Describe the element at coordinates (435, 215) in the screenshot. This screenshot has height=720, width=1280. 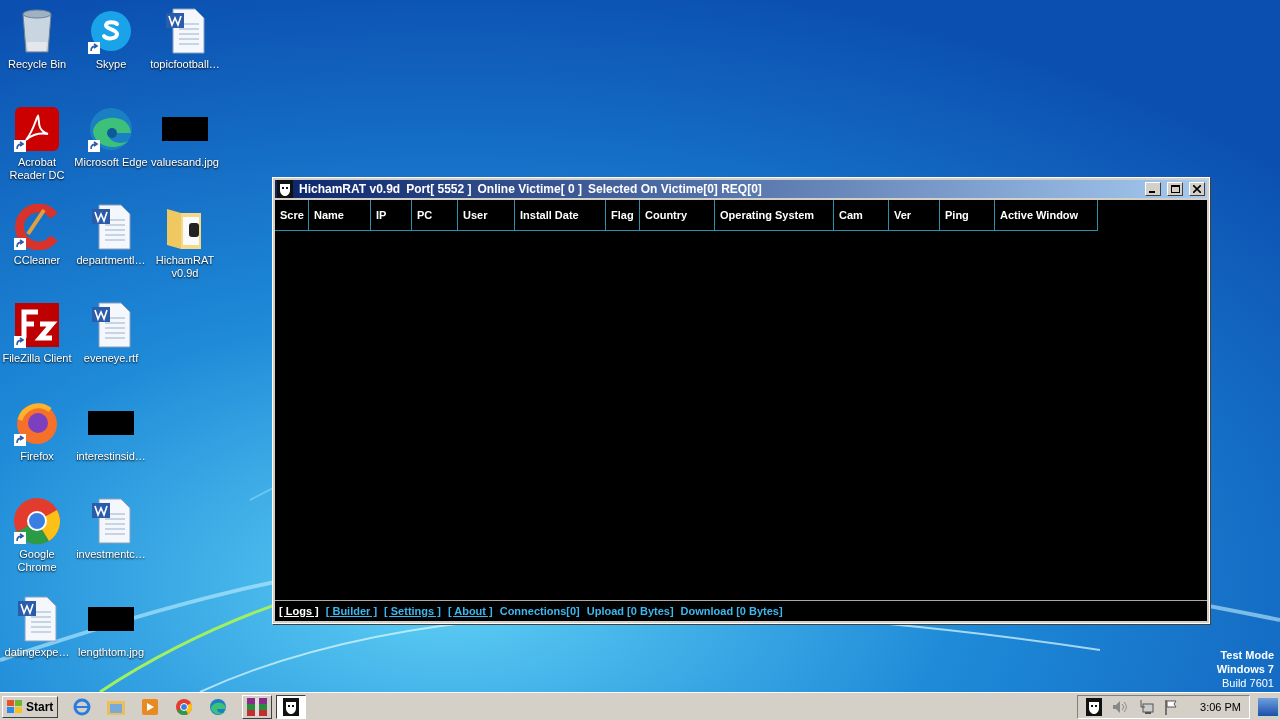
I see `column-header: PC` at that location.